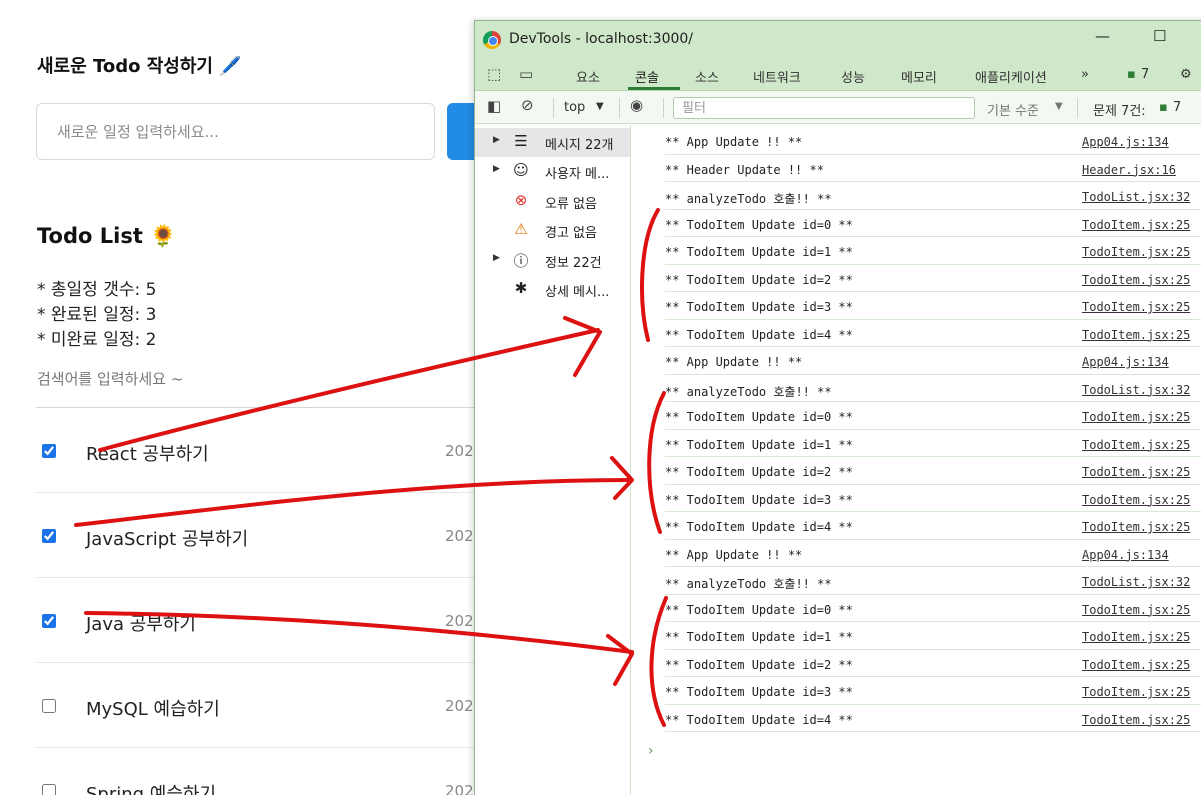  I want to click on list-icon: ☰, so click(521, 141).